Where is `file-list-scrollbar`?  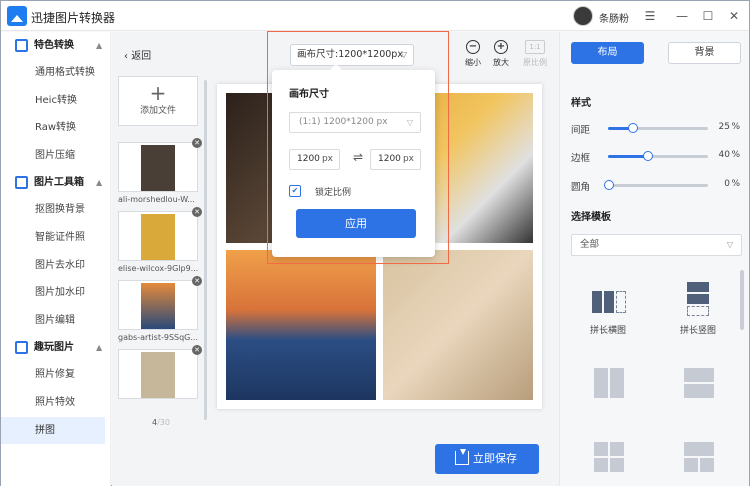 file-list-scrollbar is located at coordinates (205, 250).